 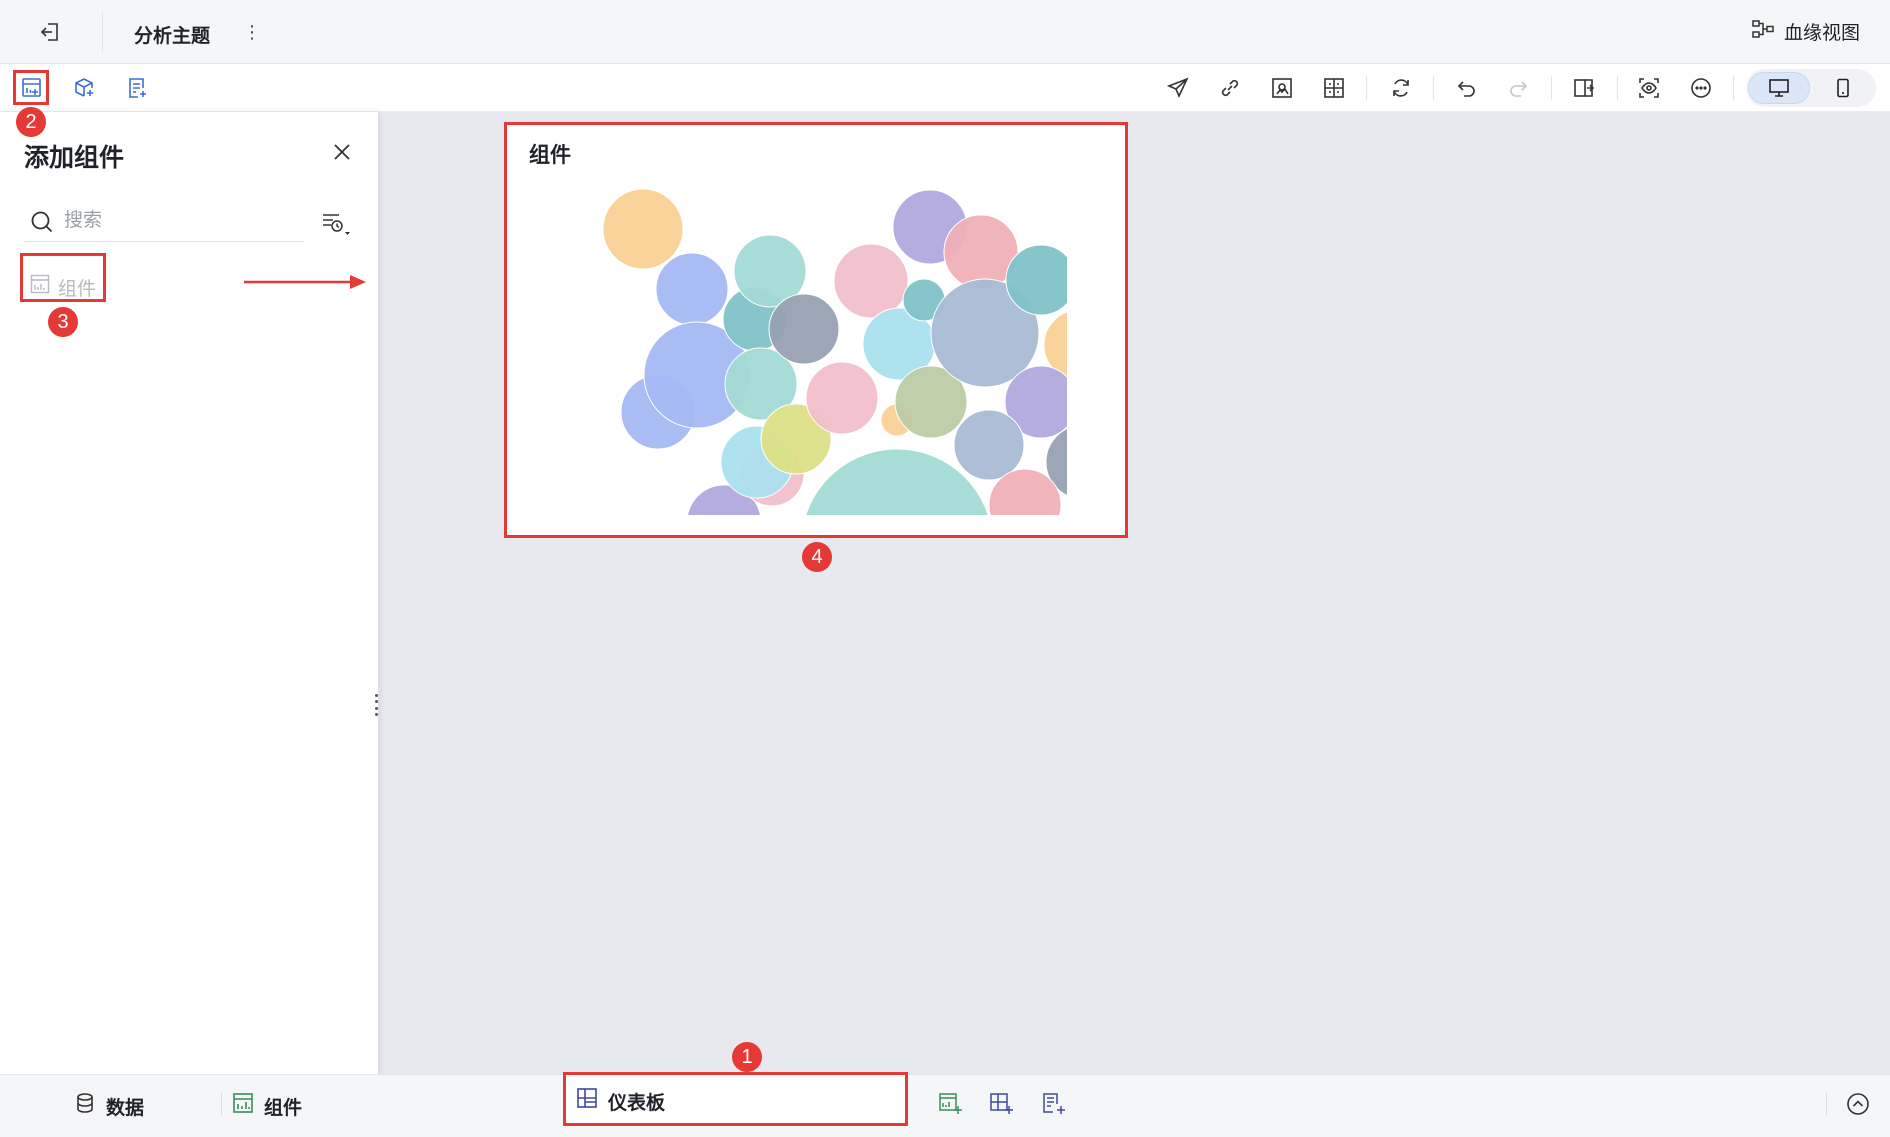 What do you see at coordinates (1701, 88) in the screenshot?
I see `more-icon` at bounding box center [1701, 88].